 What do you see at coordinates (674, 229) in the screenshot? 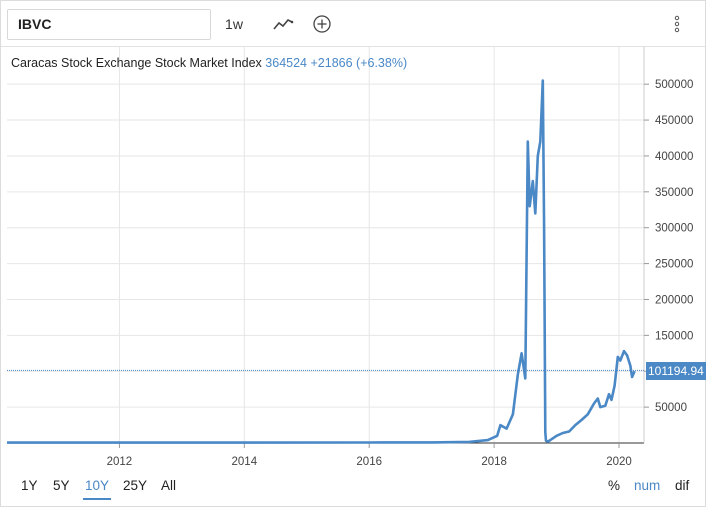
I see `y-tick-label: 300000` at bounding box center [674, 229].